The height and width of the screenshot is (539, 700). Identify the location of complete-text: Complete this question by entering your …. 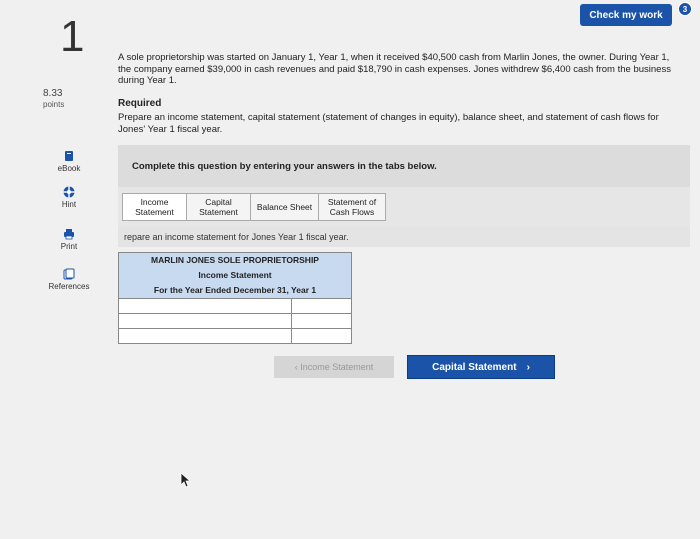
(284, 166).